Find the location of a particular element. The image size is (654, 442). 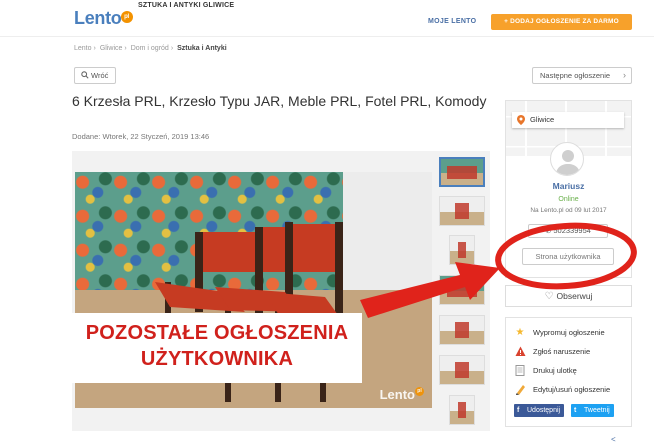

phone-button: ✆ 502339954 is located at coordinates (568, 231).